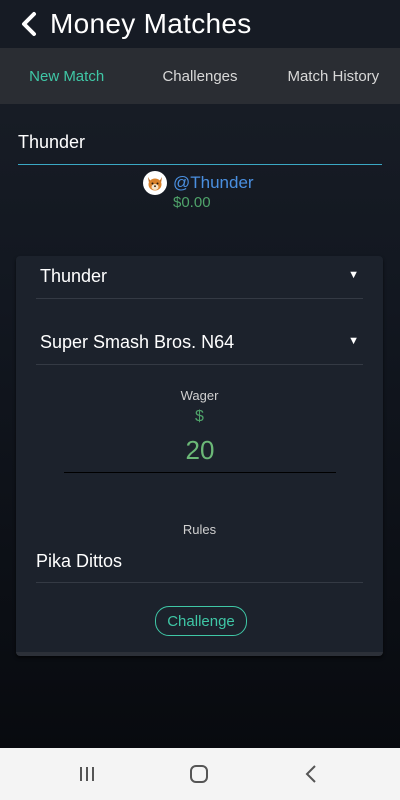 This screenshot has height=800, width=400. I want to click on user-result: @Thunder, so click(198, 183).